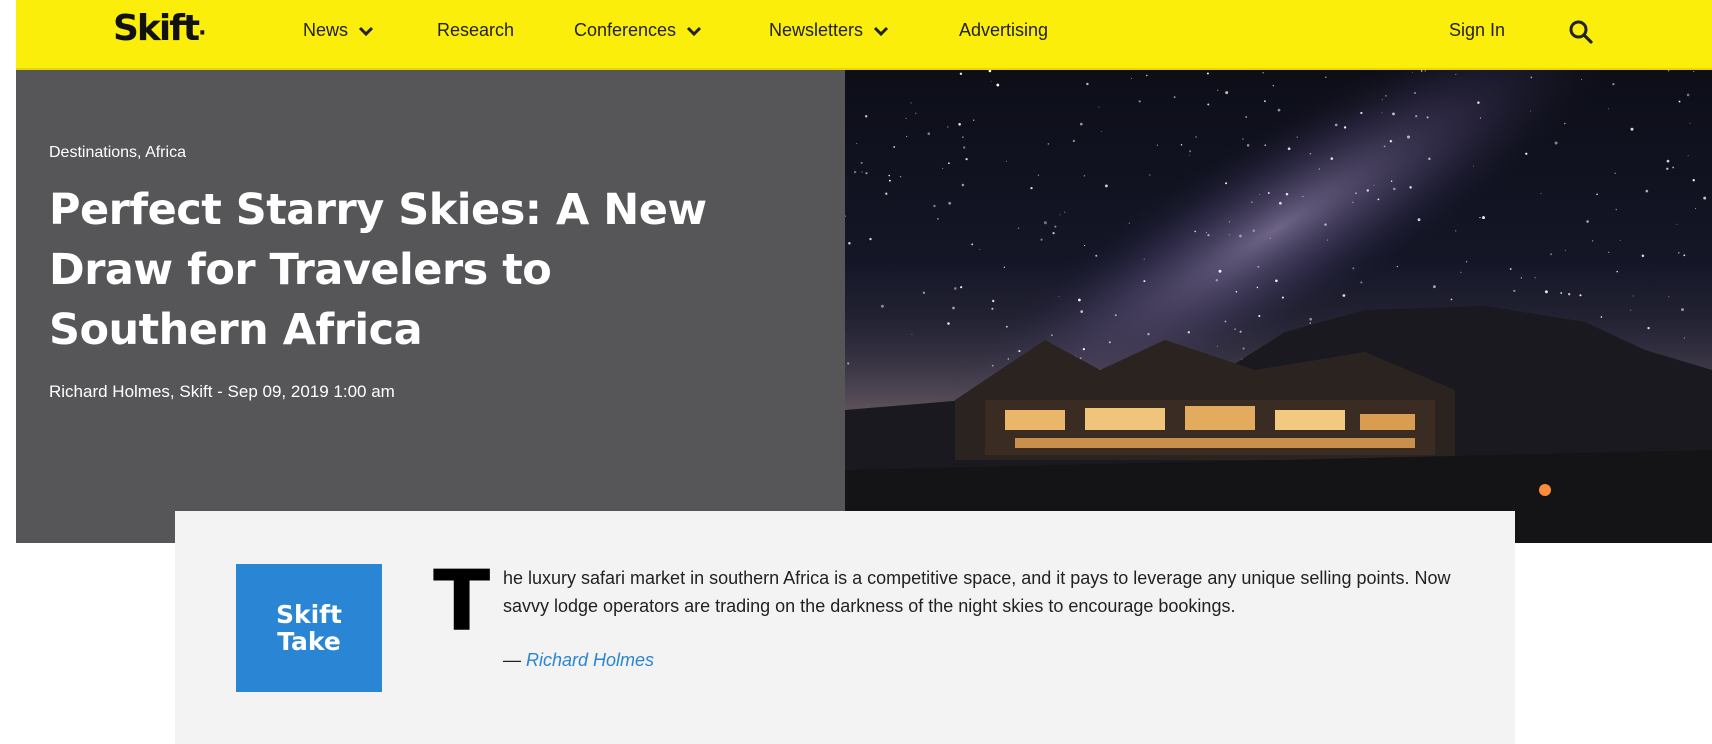 The width and height of the screenshot is (1712, 744). Describe the element at coordinates (1477, 30) in the screenshot. I see `sign-in-link: Sign In` at that location.